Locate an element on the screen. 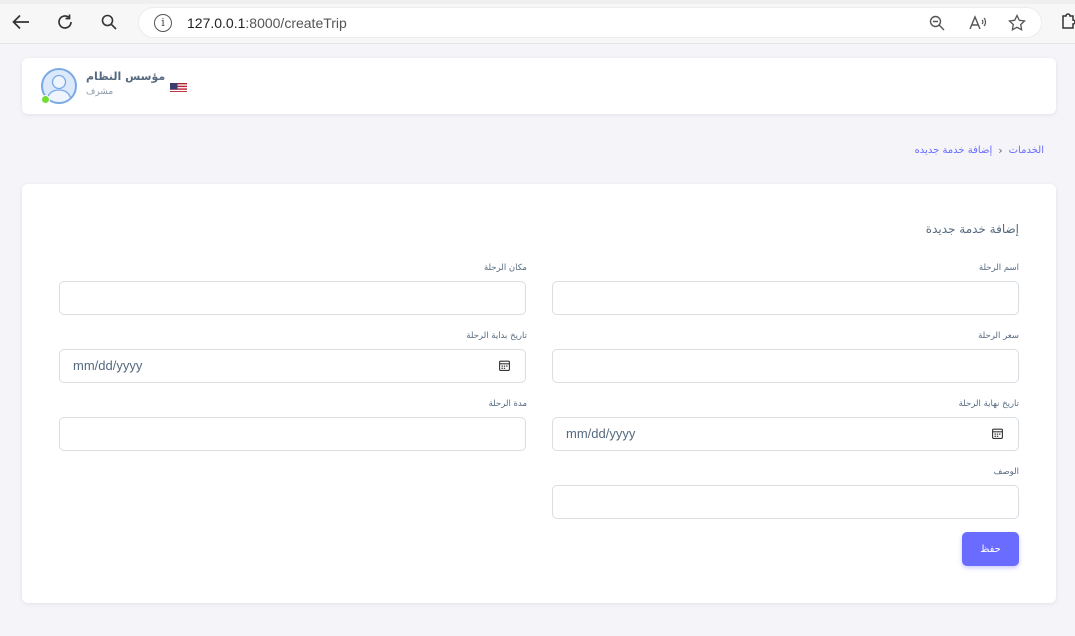 This screenshot has width=1075, height=636. trip-end-date-label: تاريخ نهاية الرحلة is located at coordinates (988, 404).